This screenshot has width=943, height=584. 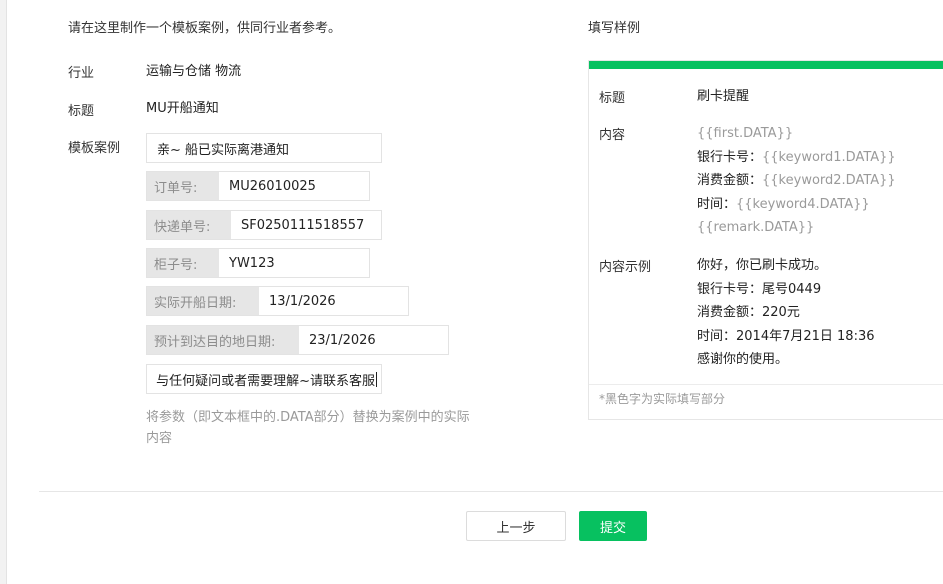 I want to click on sample-content-placeholder: {{keyword2.DATA}}, so click(x=829, y=180).